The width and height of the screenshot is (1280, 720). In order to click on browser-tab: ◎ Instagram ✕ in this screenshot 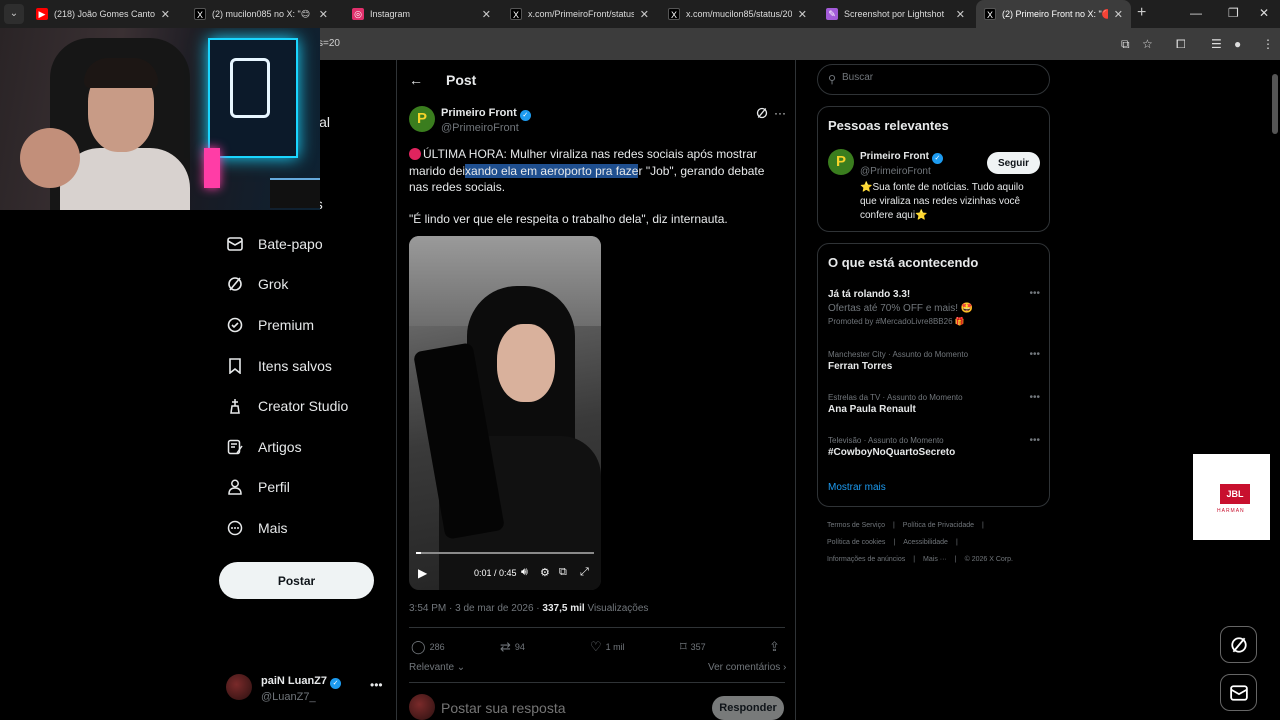, I will do `click(421, 14)`.